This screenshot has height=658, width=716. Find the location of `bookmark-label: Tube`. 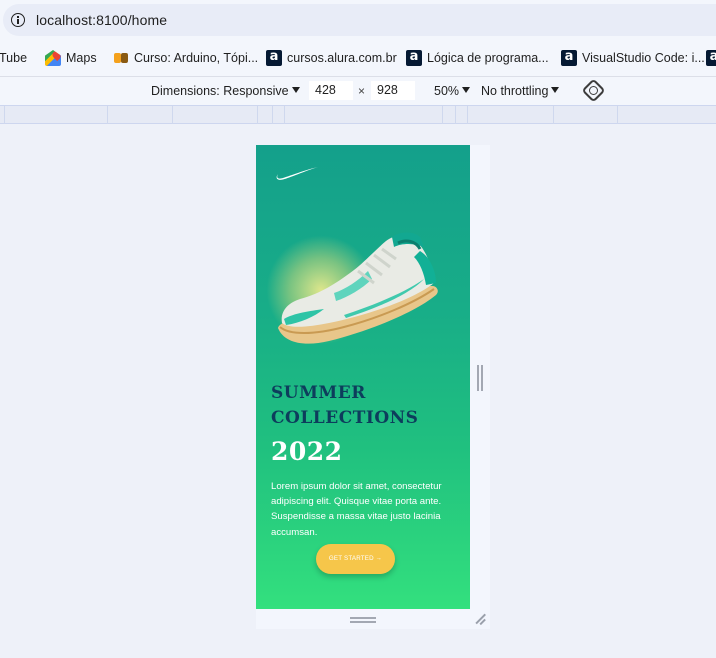

bookmark-label: Tube is located at coordinates (14, 58).